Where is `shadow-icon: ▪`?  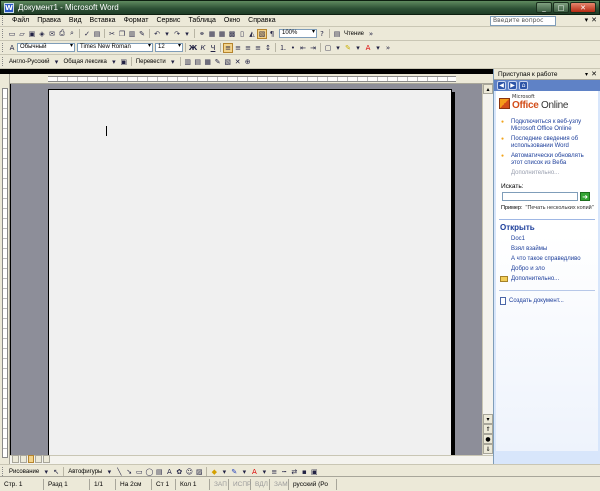 shadow-icon: ▪ is located at coordinates (304, 472).